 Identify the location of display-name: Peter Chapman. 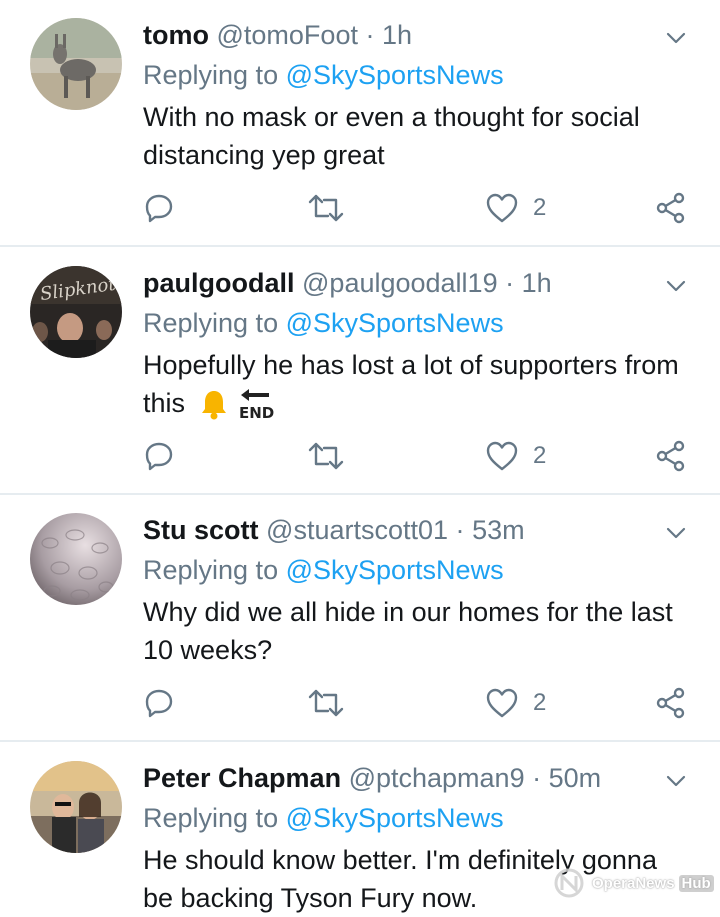
(242, 778).